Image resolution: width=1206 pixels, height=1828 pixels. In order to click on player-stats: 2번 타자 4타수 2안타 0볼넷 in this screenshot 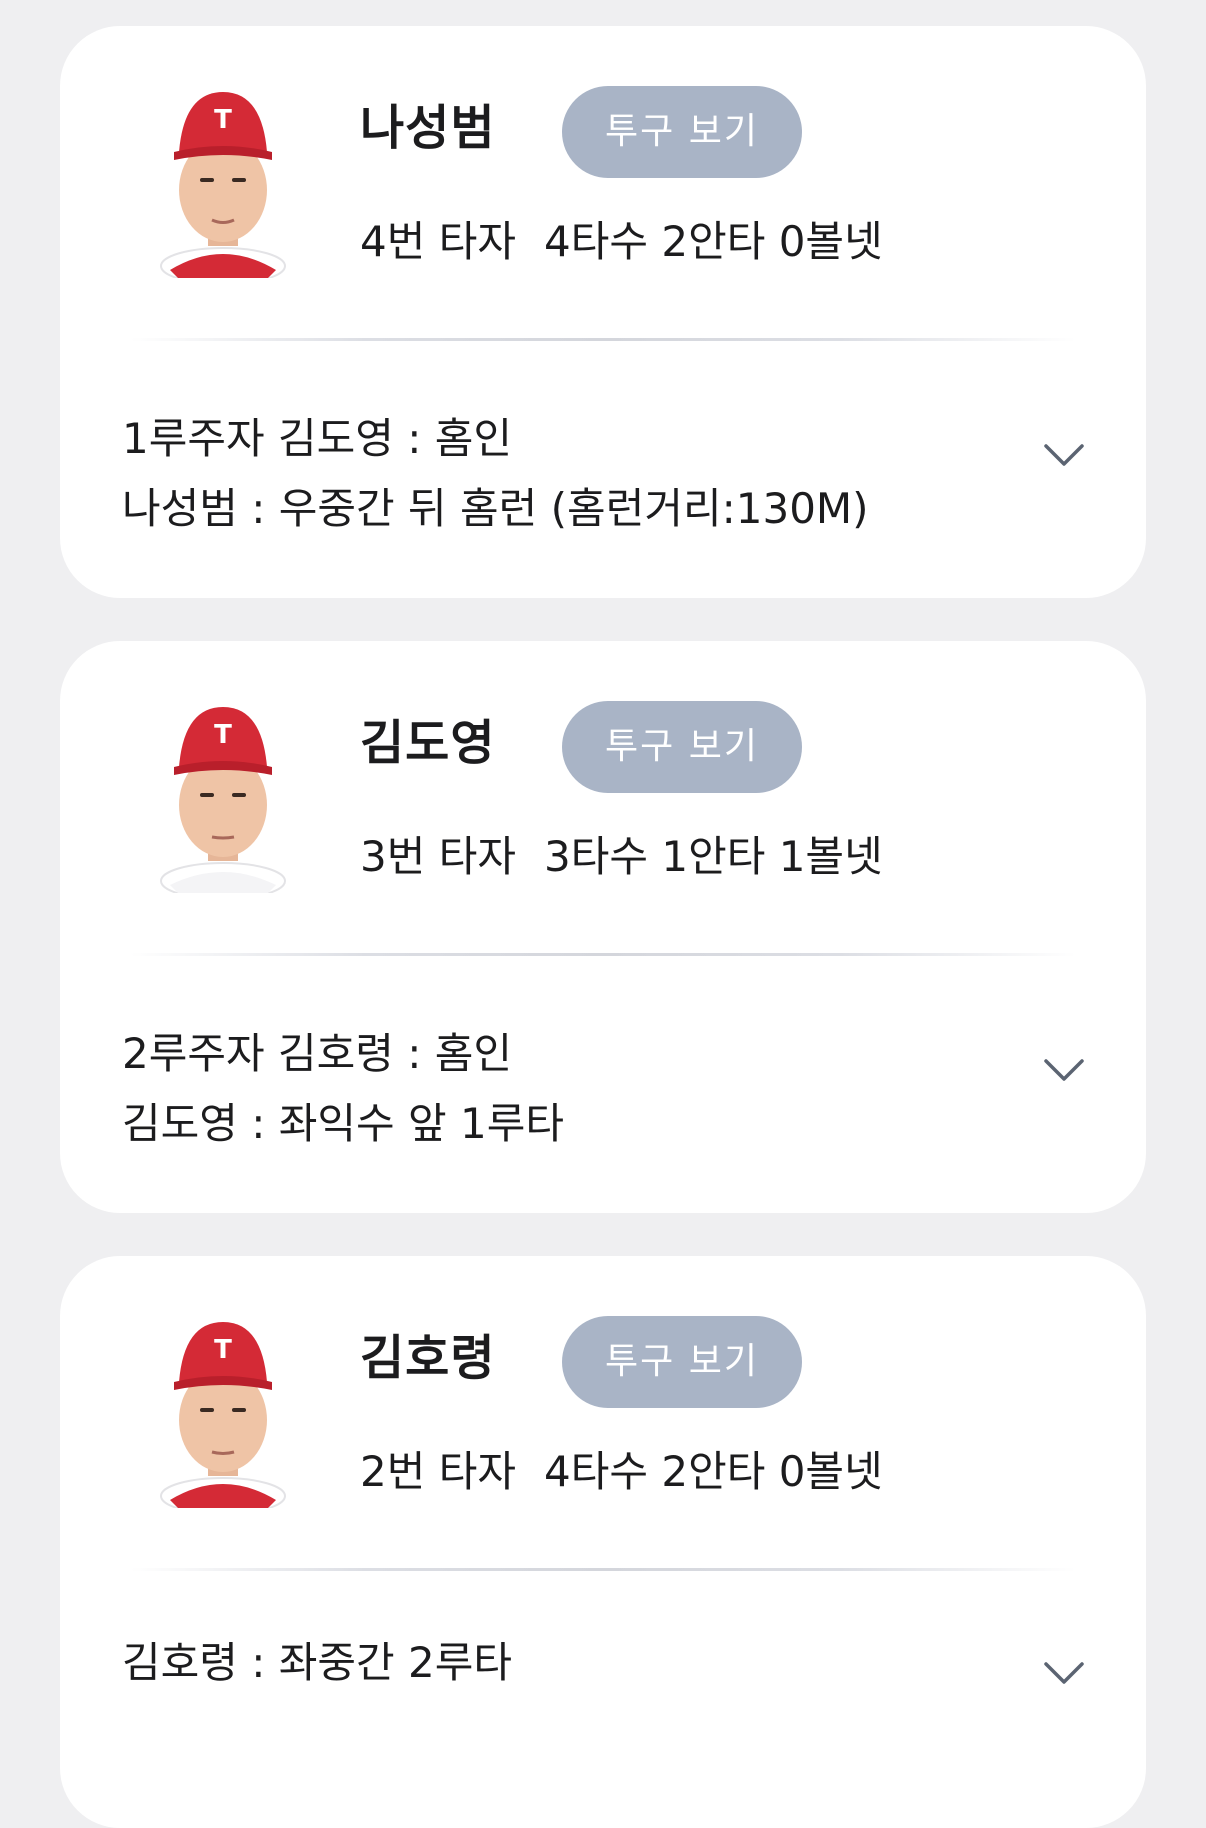, I will do `click(621, 1472)`.